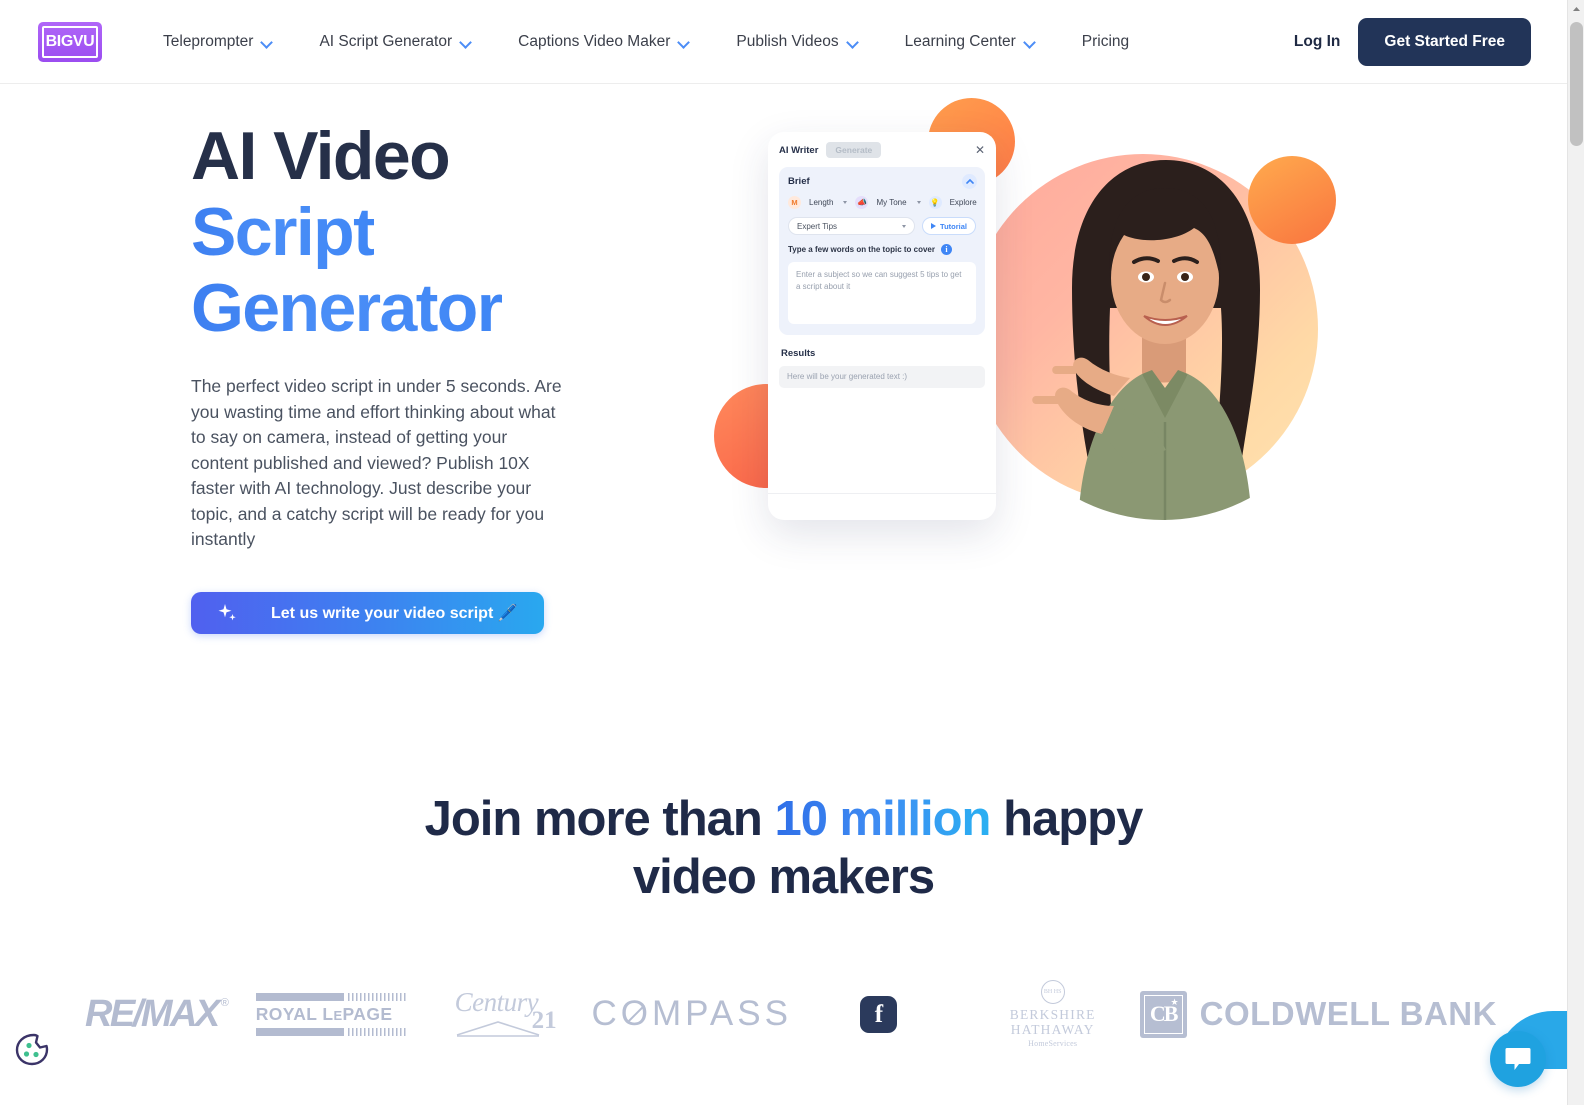 The height and width of the screenshot is (1105, 1584). What do you see at coordinates (606, 1013) in the screenshot?
I see `compass-c: C` at bounding box center [606, 1013].